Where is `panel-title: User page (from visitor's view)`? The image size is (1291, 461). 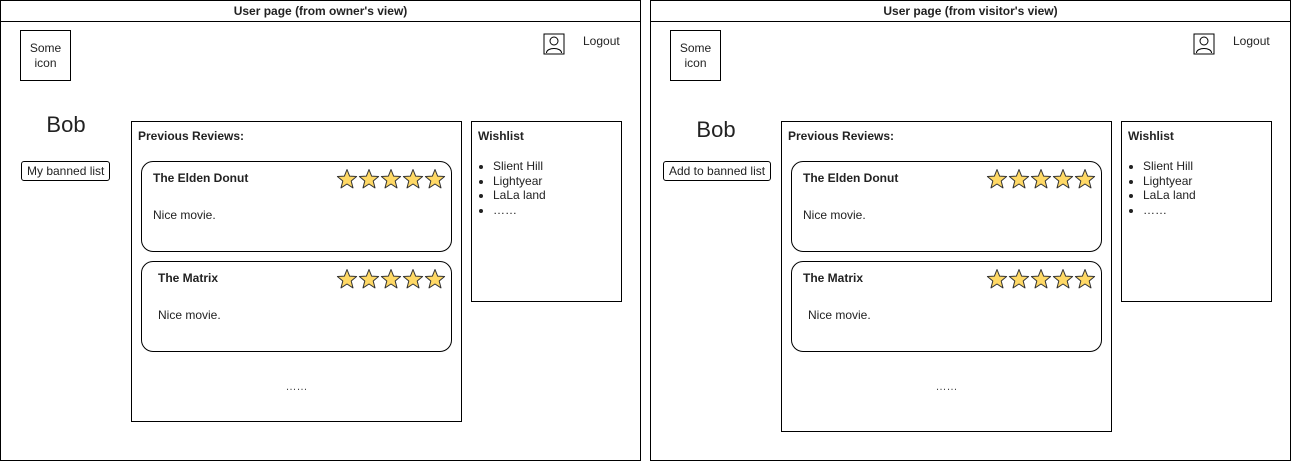 panel-title: User page (from visitor's view) is located at coordinates (970, 11).